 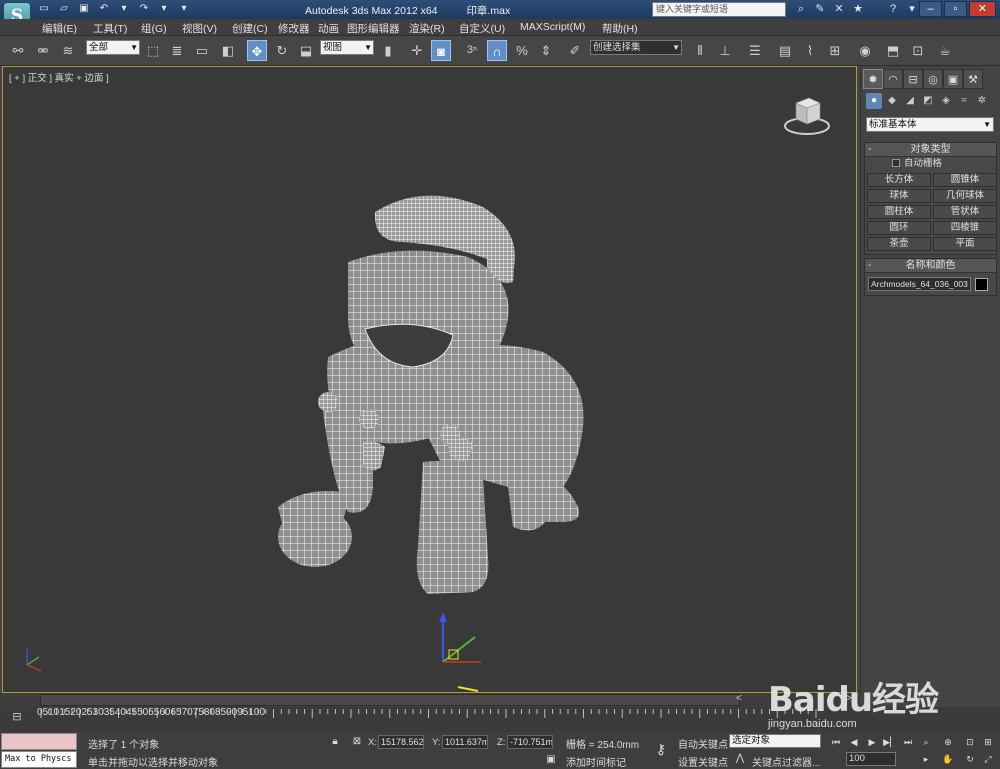 What do you see at coordinates (965, 196) in the screenshot?
I see `geosphere-button: 几何球体` at bounding box center [965, 196].